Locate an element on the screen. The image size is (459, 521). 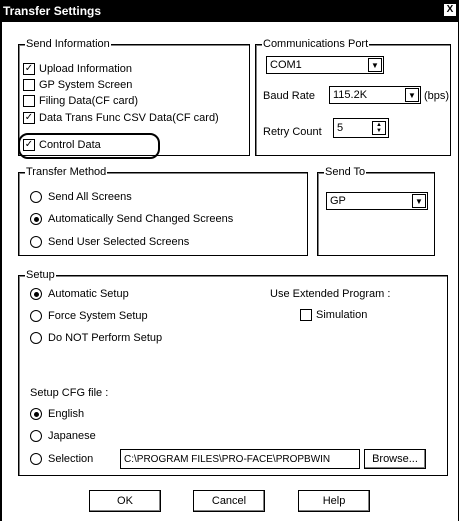
window-left-border is located at coordinates (1, 271).